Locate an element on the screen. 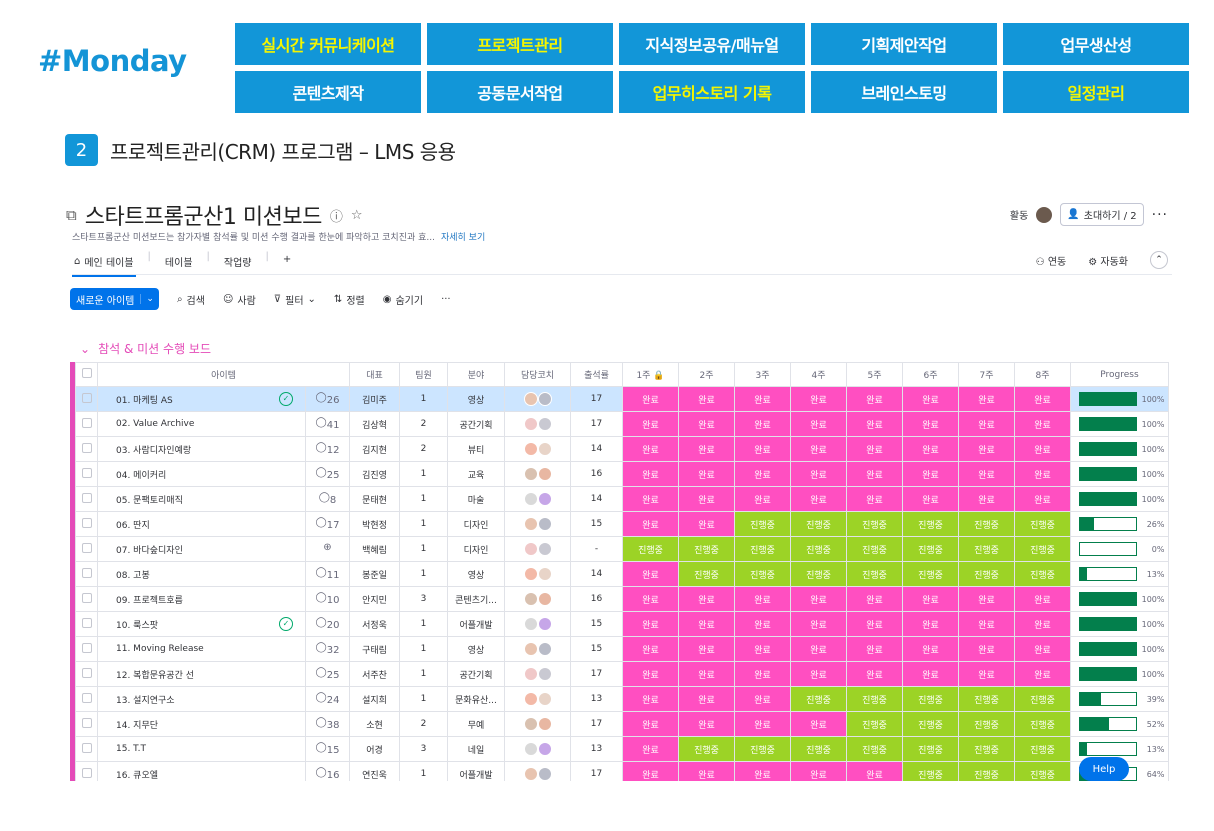 Image resolution: width=1214 pixels, height=831 pixels. field-cell: 뷰티 is located at coordinates (476, 449).